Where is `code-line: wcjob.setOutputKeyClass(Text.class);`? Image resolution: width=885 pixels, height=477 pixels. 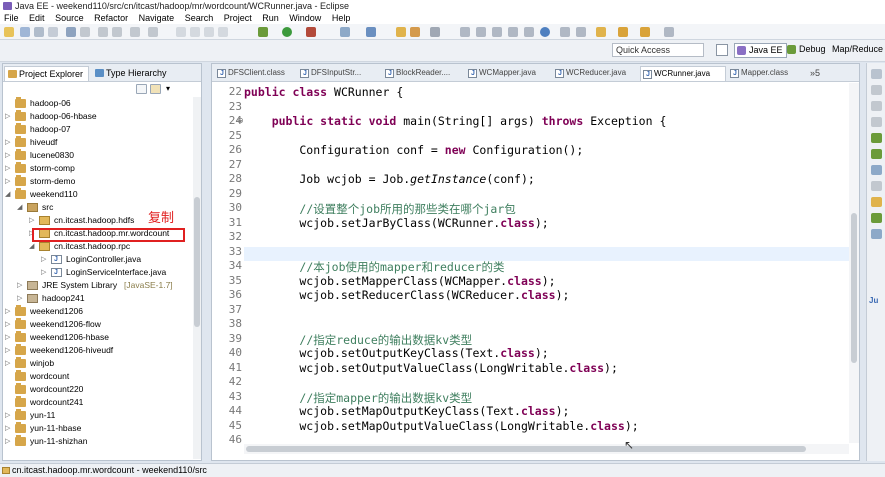
code-line: wcjob.setOutputKeyClass(Text.class); is located at coordinates (546, 353).